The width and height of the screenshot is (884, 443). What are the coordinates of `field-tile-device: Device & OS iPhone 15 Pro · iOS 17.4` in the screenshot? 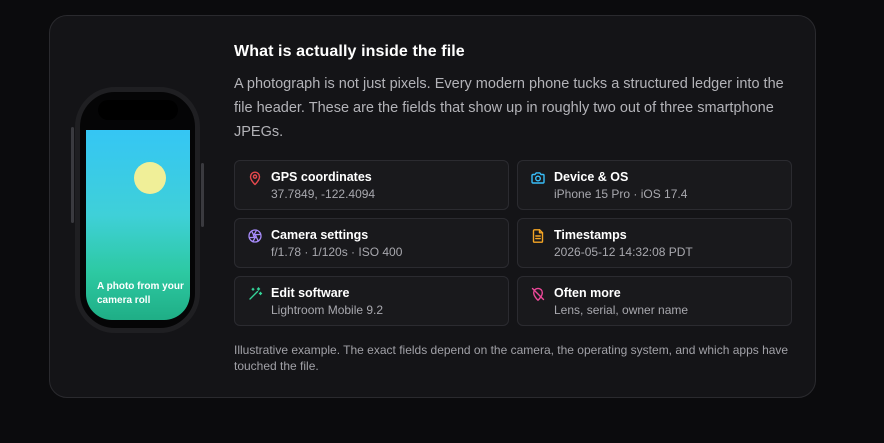 It's located at (654, 185).